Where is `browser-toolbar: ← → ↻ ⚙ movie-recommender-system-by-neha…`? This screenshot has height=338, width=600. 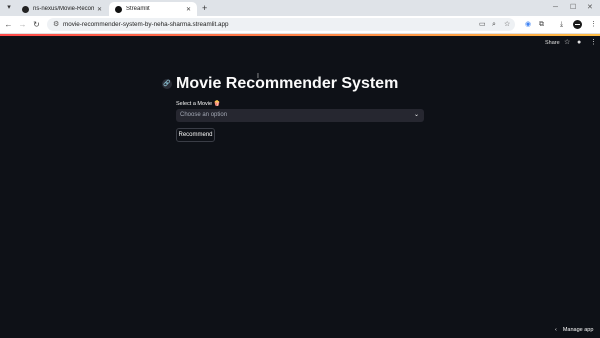
browser-toolbar: ← → ↻ ⚙ movie-recommender-system-by-neha… is located at coordinates (300, 25).